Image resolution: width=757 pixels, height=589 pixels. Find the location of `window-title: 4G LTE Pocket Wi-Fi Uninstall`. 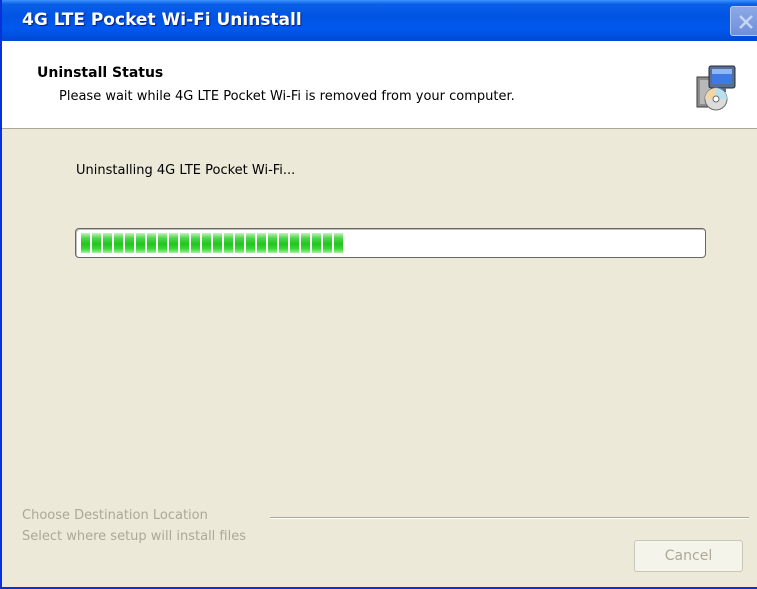

window-title: 4G LTE Pocket Wi-Fi Uninstall is located at coordinates (162, 20).